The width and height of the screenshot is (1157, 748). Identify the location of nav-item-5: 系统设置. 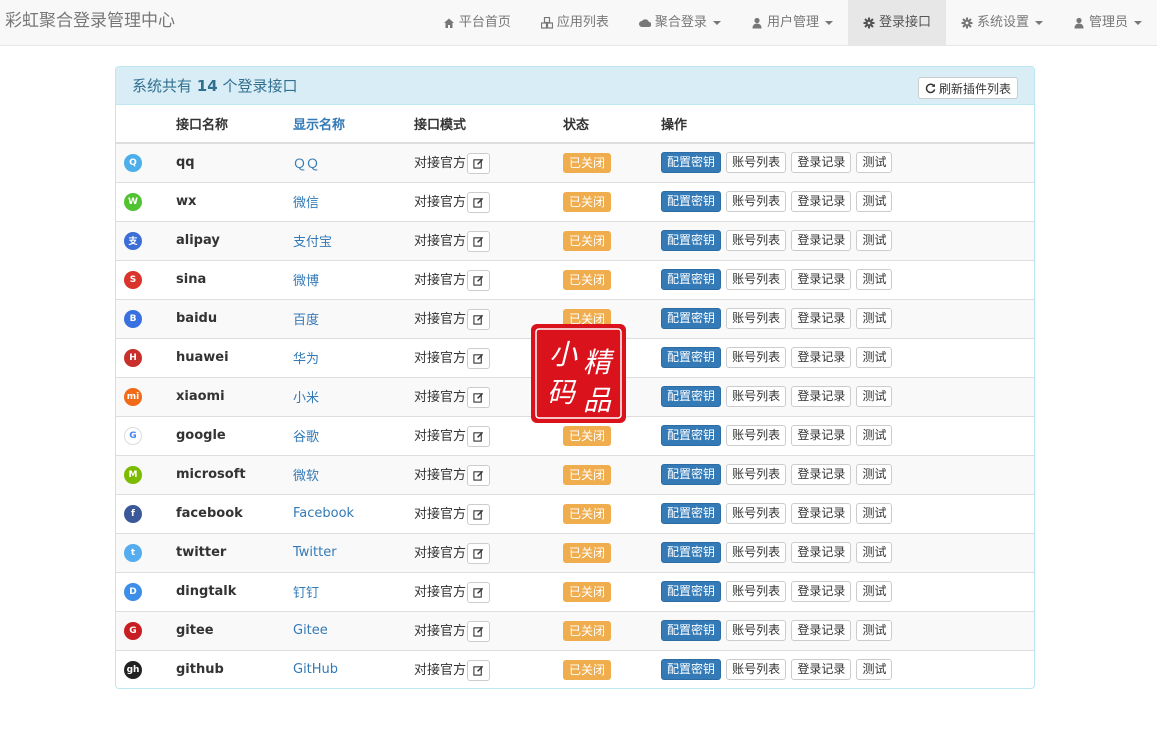
(1002, 23).